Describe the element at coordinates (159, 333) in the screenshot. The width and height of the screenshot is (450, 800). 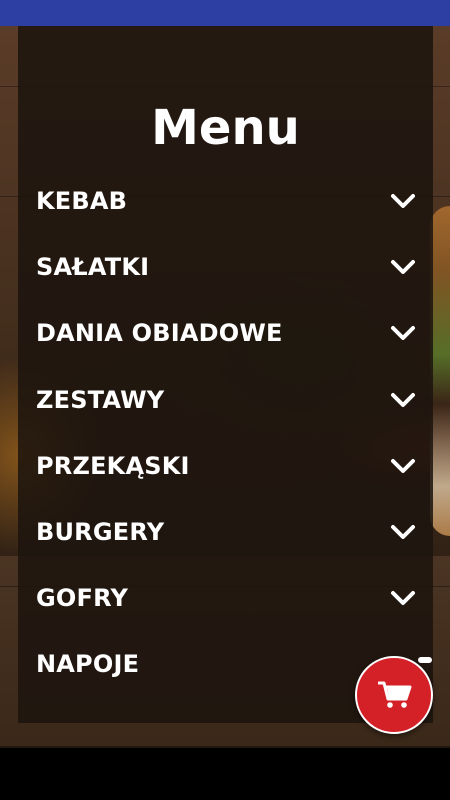
I see `menu-category-label: DANIA OBIADOWE` at that location.